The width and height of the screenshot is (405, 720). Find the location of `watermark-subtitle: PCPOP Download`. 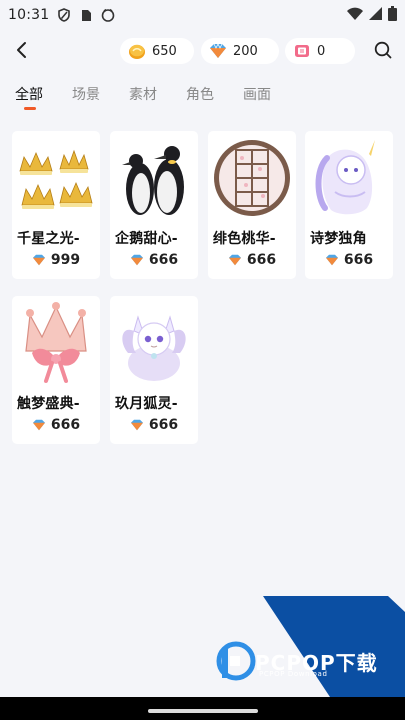

watermark-subtitle: PCPOP Download is located at coordinates (293, 674).